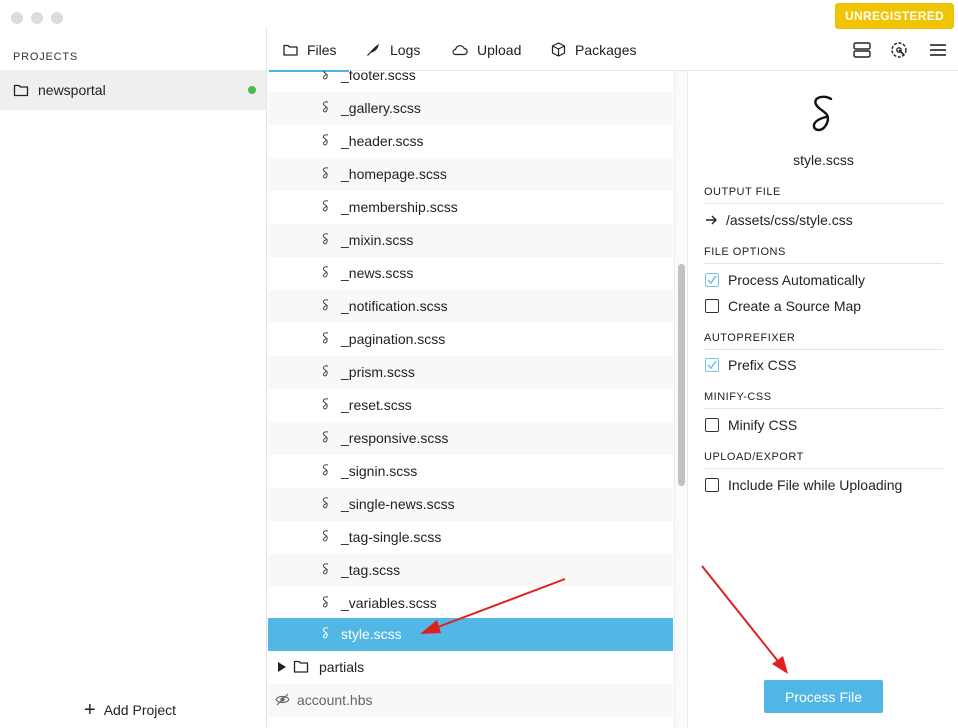  I want to click on file-row: _gallery.scss, so click(470, 108).